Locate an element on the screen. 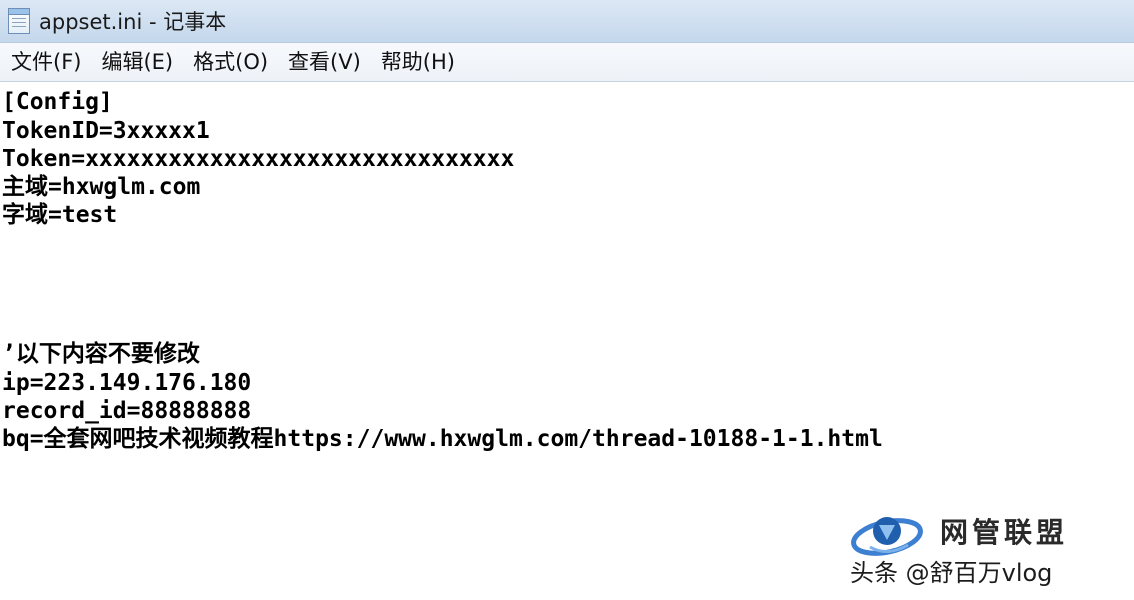 The image size is (1134, 600). editor-line: TokenID=3xxxxx1 is located at coordinates (106, 131).